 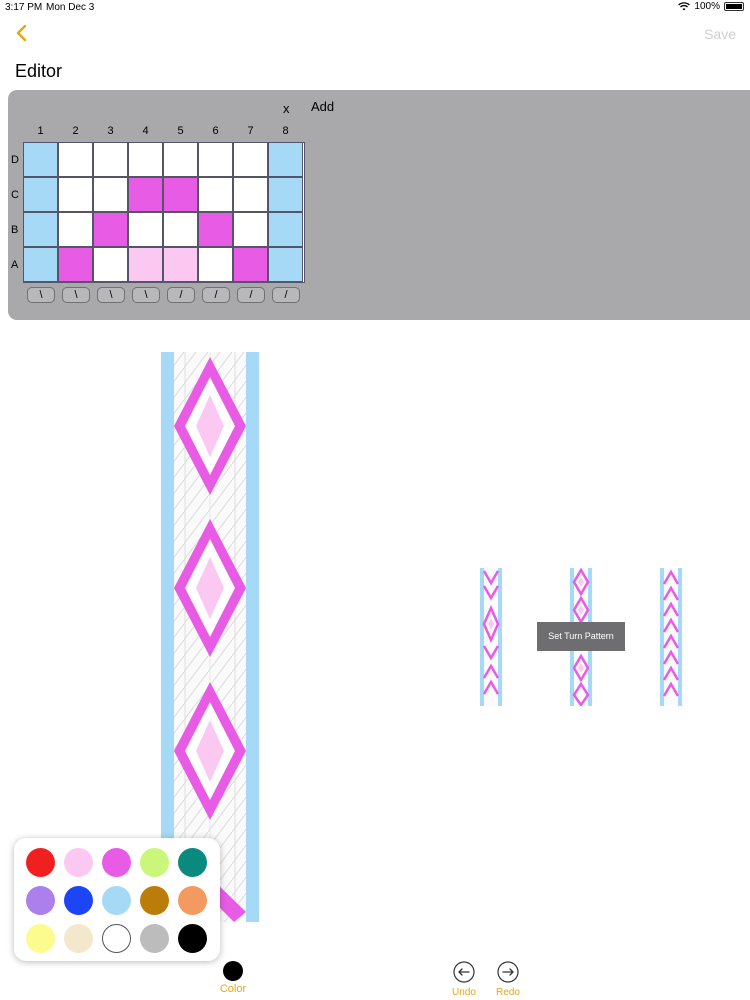 I want to click on redo-button: Redo, so click(x=508, y=992).